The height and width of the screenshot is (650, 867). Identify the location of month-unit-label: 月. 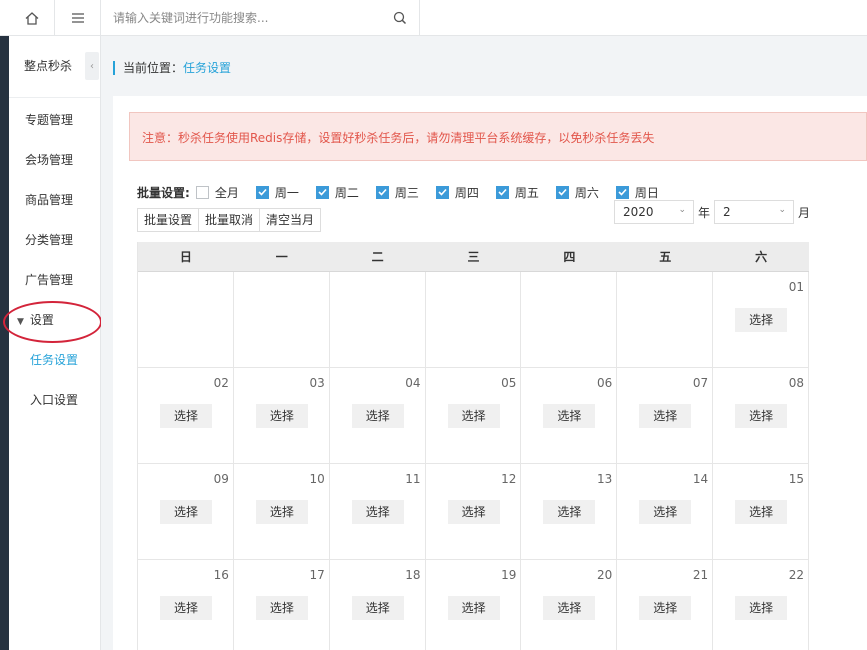
(804, 213).